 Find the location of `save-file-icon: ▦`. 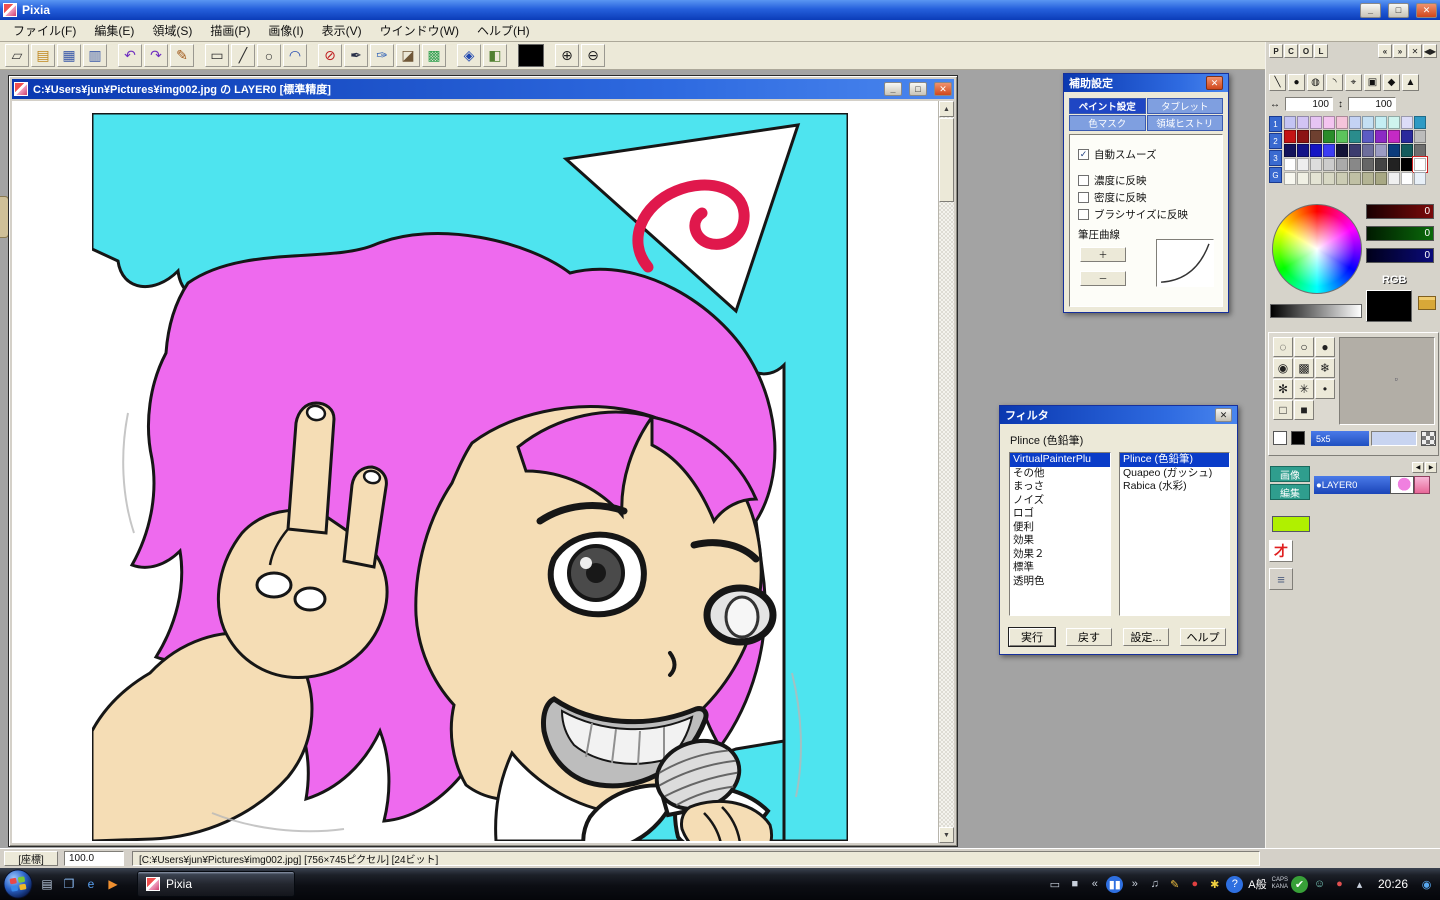

save-file-icon: ▦ is located at coordinates (69, 55).